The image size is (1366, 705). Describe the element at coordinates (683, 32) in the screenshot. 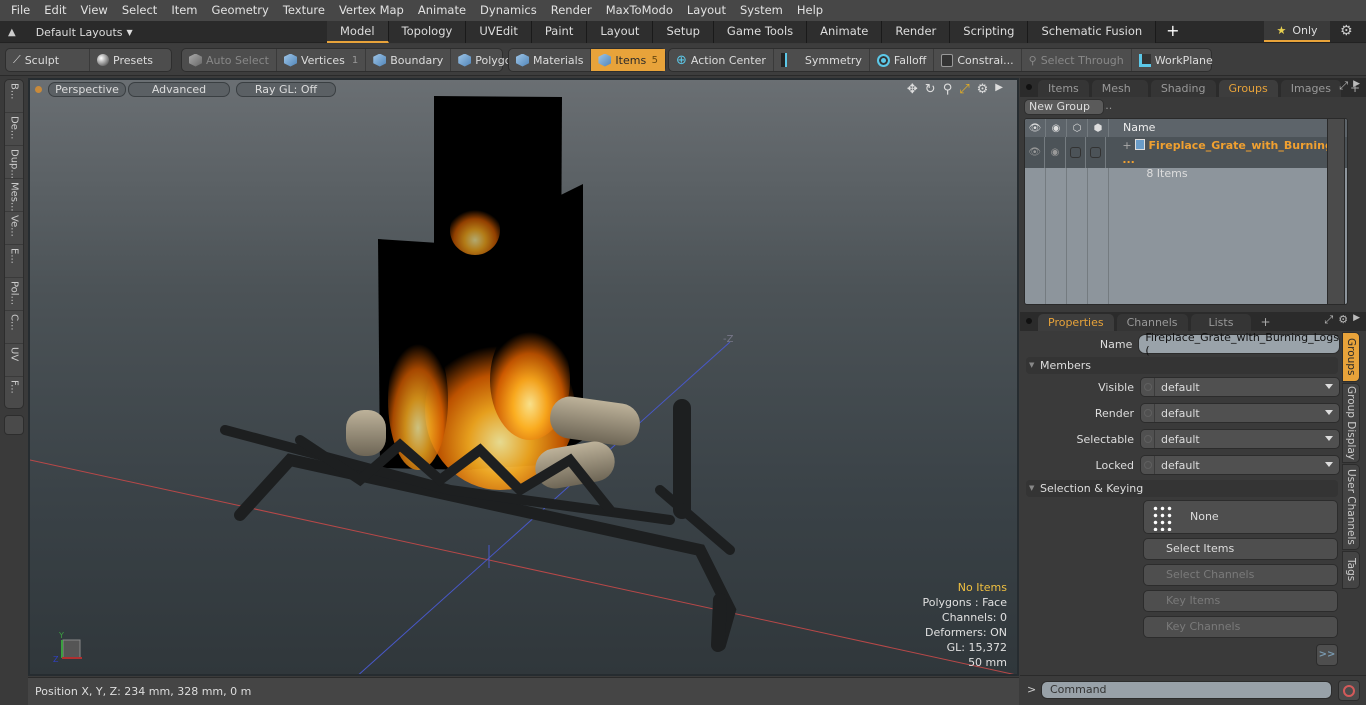

I see `tab-setup: Setup` at that location.